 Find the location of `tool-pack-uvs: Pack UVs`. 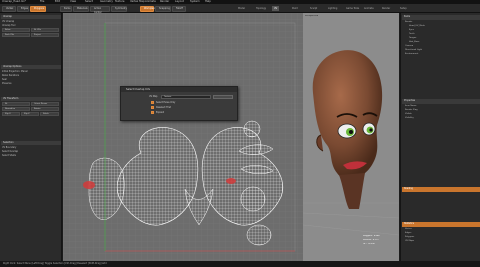

tool-pack-uvs: Pack UVs is located at coordinates (16, 35).